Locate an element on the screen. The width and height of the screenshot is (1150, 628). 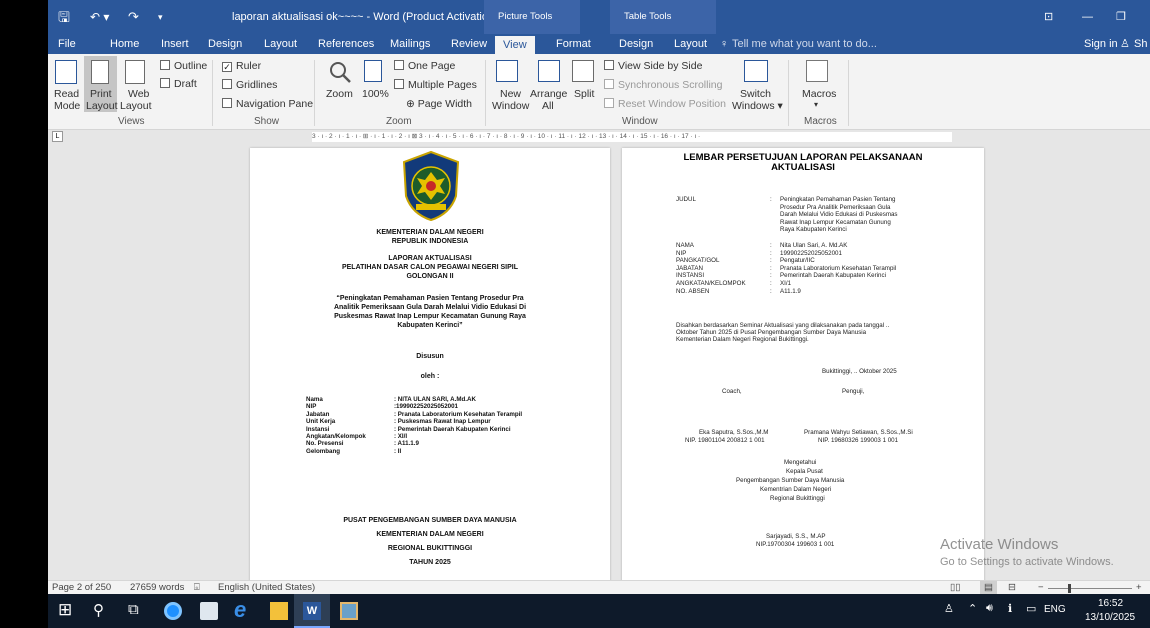
edge-icon: e is located at coordinates (240, 610).